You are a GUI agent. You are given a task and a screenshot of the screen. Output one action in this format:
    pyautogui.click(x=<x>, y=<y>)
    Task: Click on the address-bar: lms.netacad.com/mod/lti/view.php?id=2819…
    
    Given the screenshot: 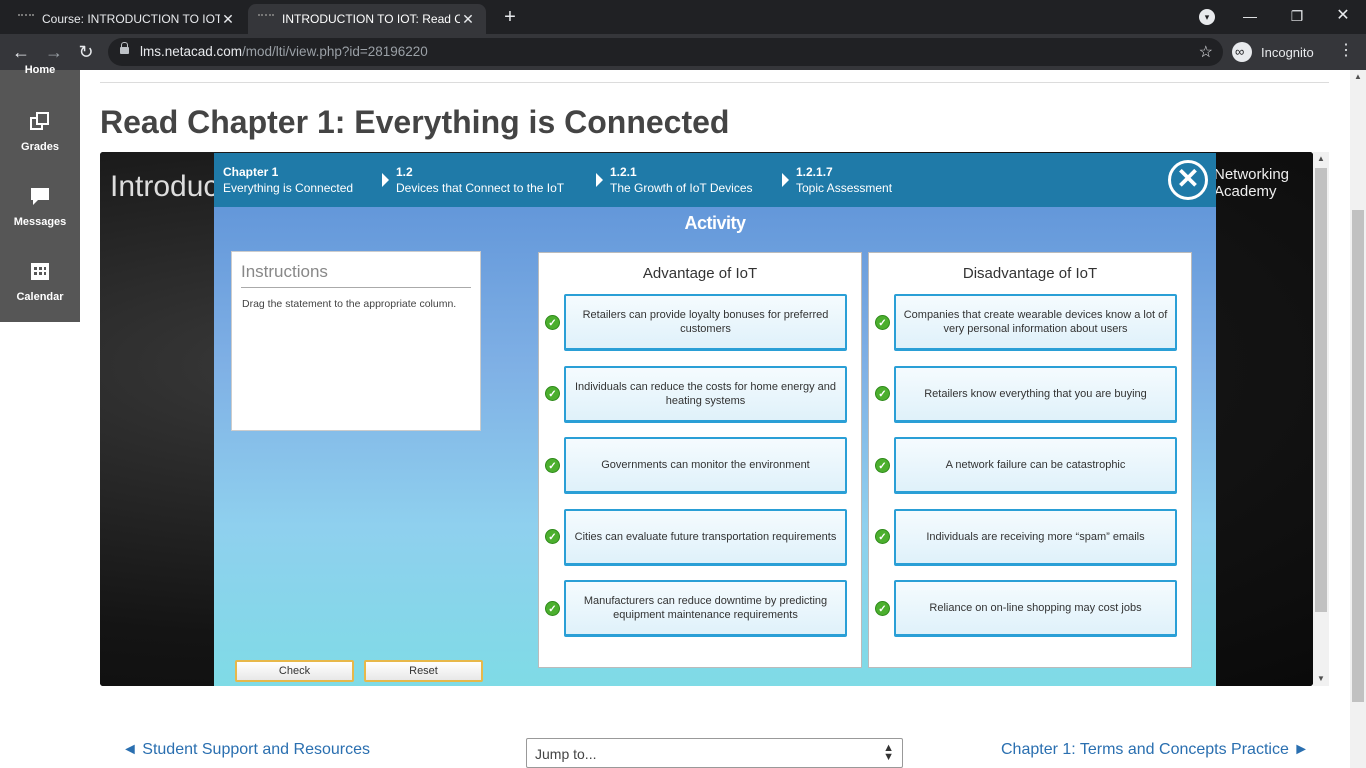 What is the action you would take?
    pyautogui.click(x=665, y=52)
    